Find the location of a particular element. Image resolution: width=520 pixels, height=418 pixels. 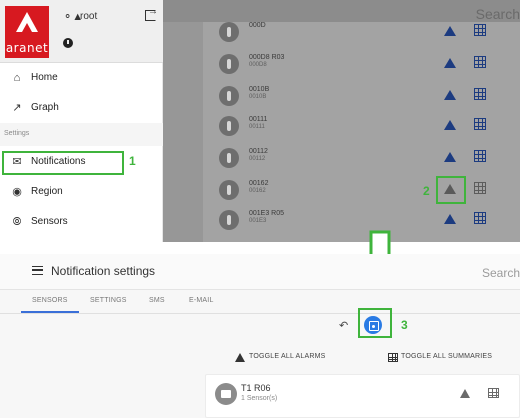

sensor-name: 00112 is located at coordinates (258, 151).